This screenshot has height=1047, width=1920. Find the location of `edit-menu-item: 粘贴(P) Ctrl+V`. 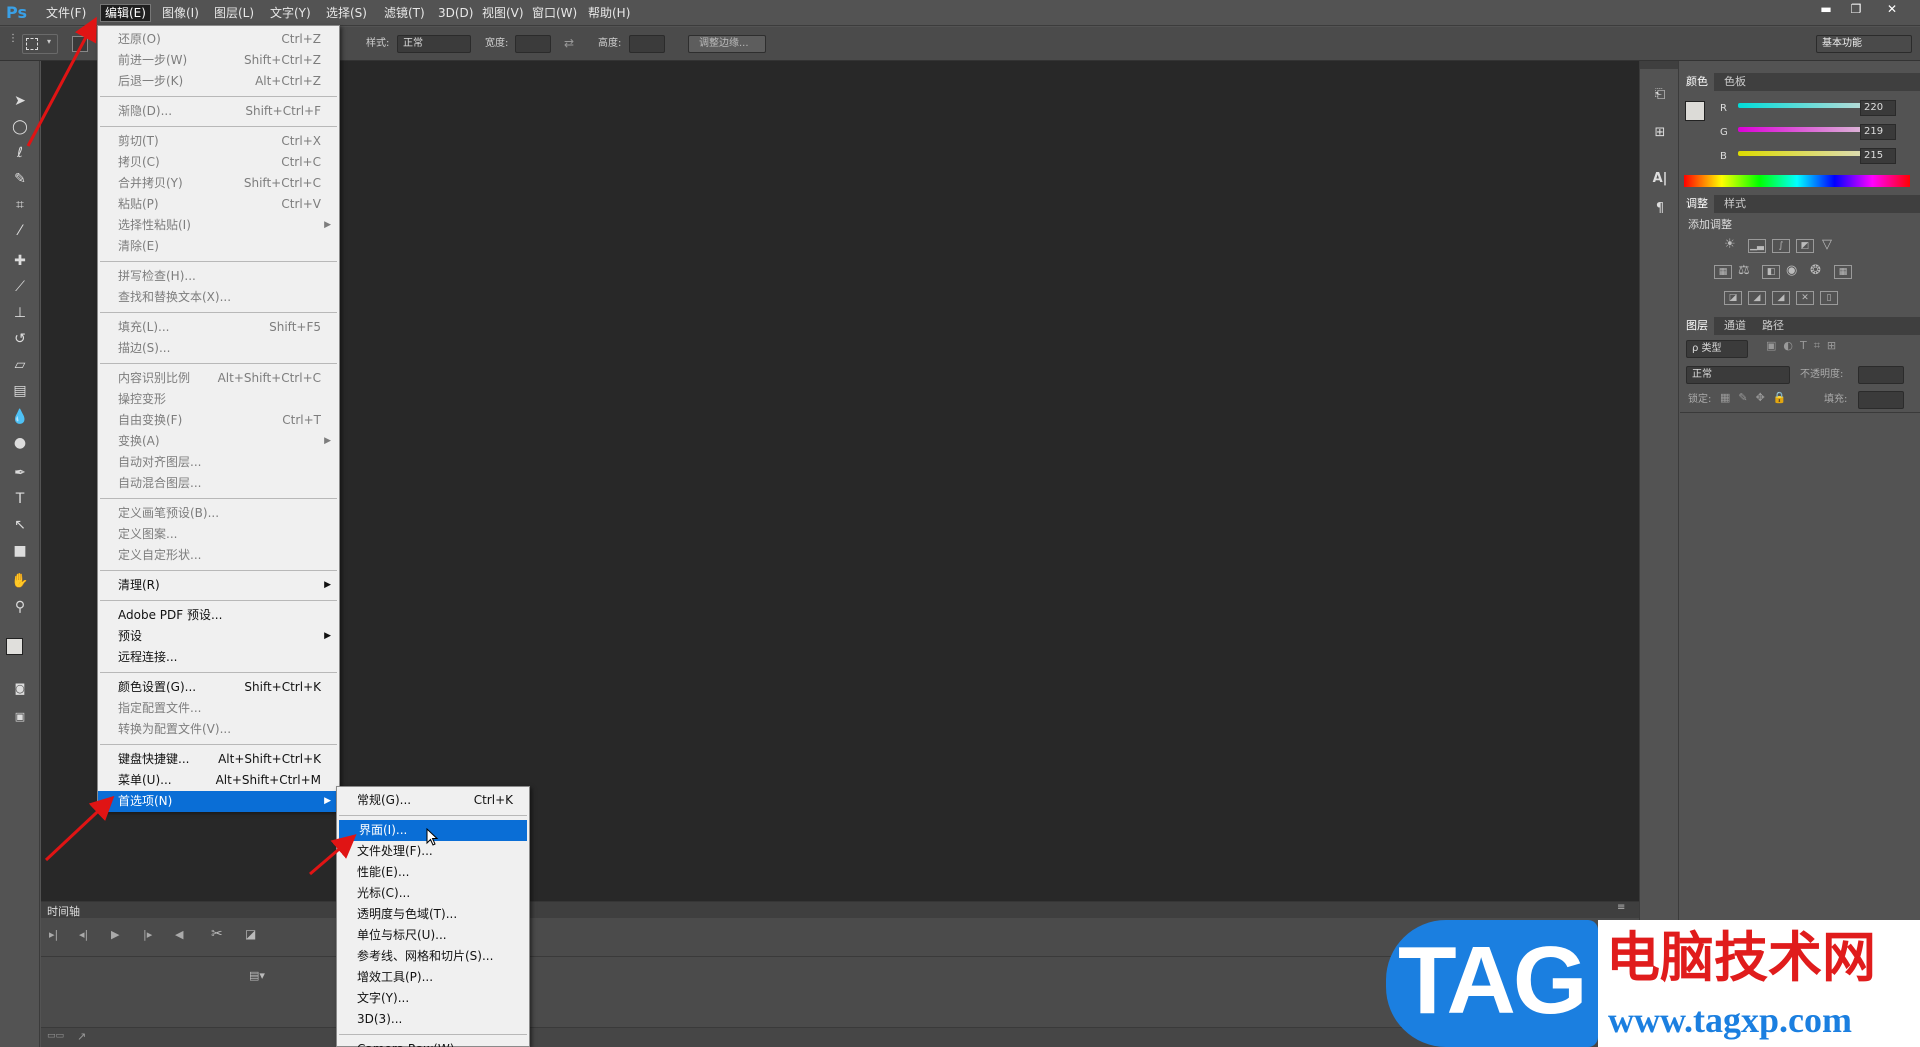

edit-menu-item: 粘贴(P) Ctrl+V is located at coordinates (218, 204).